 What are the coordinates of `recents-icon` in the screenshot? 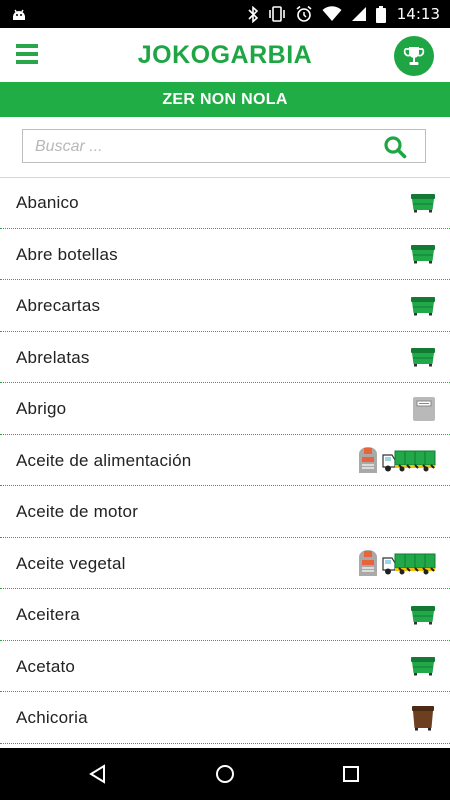 It's located at (351, 774).